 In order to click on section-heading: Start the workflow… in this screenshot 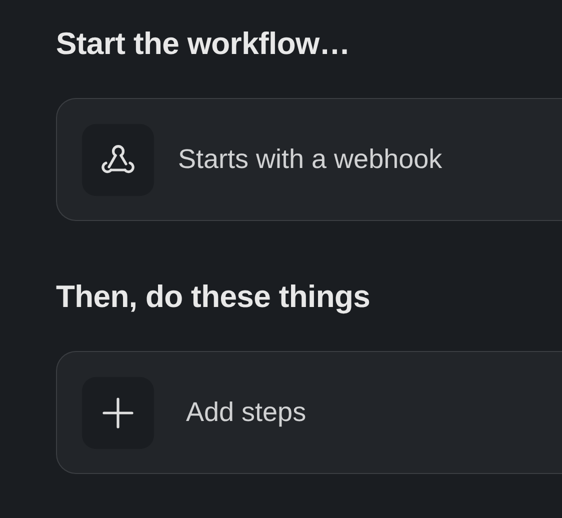, I will do `click(203, 44)`.